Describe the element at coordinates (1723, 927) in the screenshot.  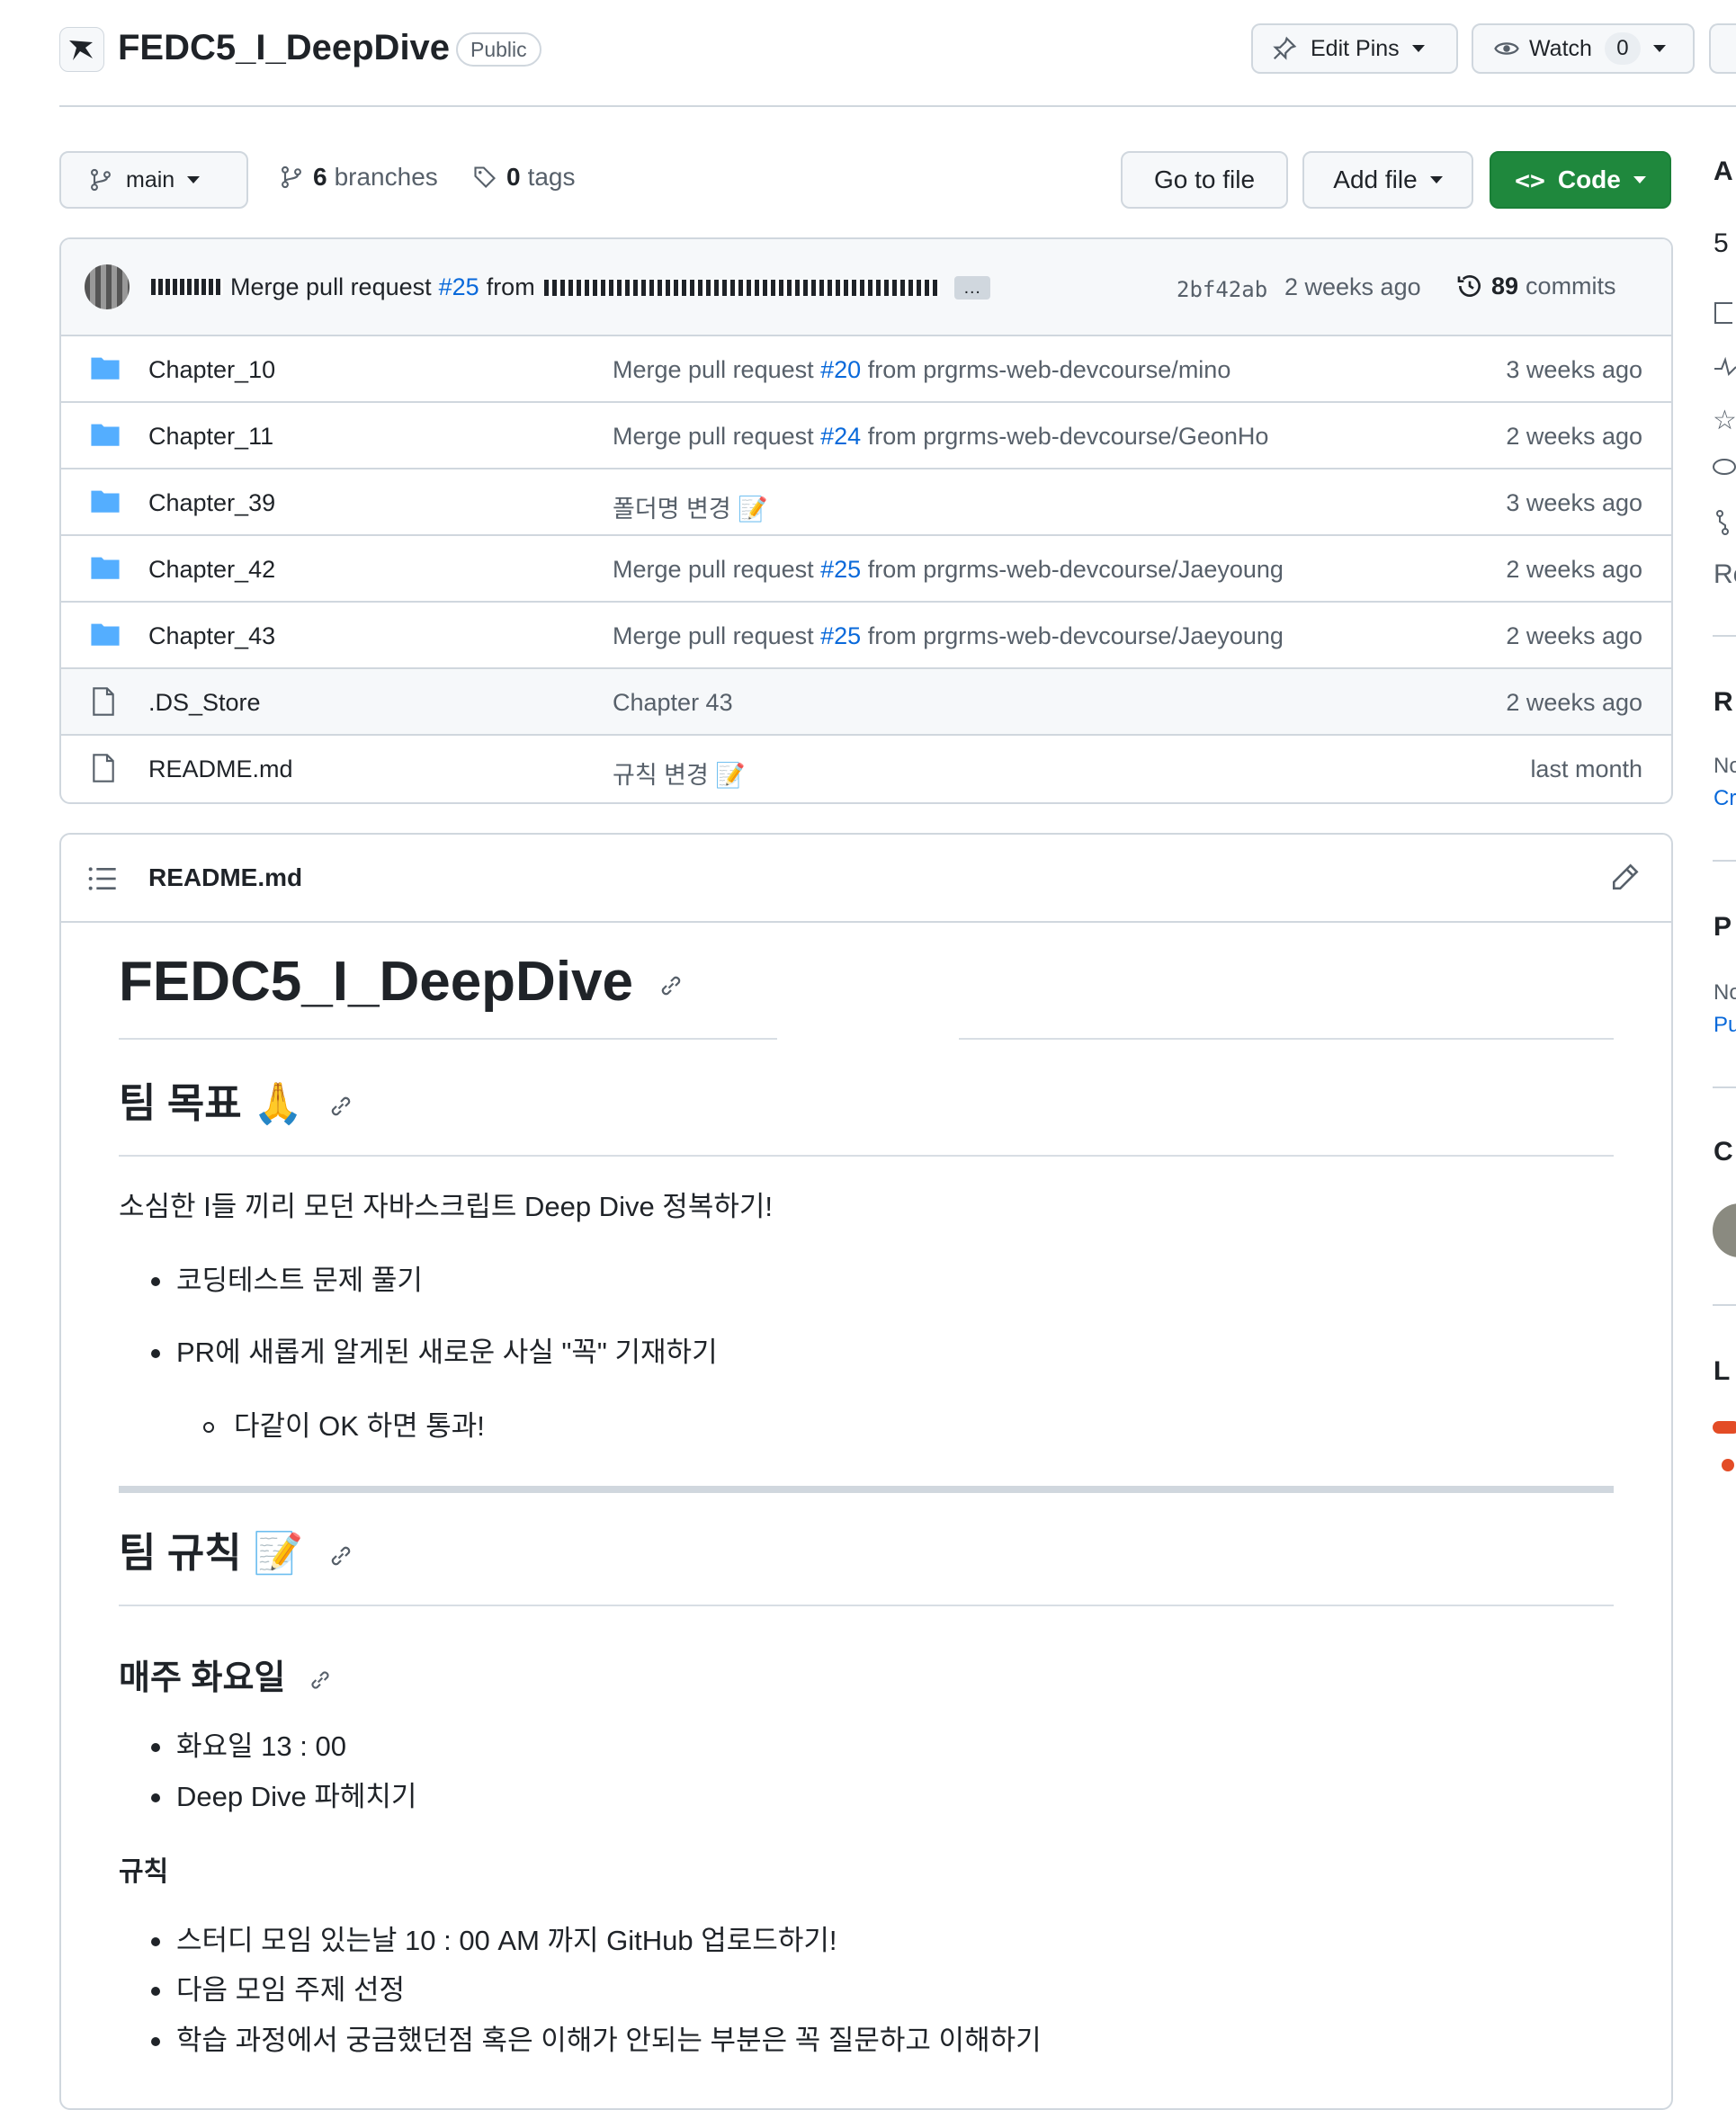
I see `packages-heading-partial: P` at that location.